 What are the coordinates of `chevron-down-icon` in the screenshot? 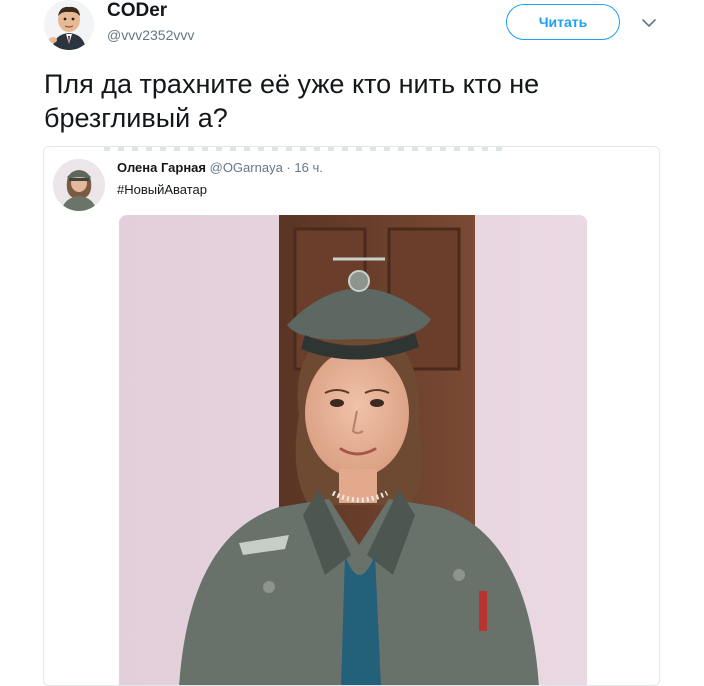 It's located at (649, 23).